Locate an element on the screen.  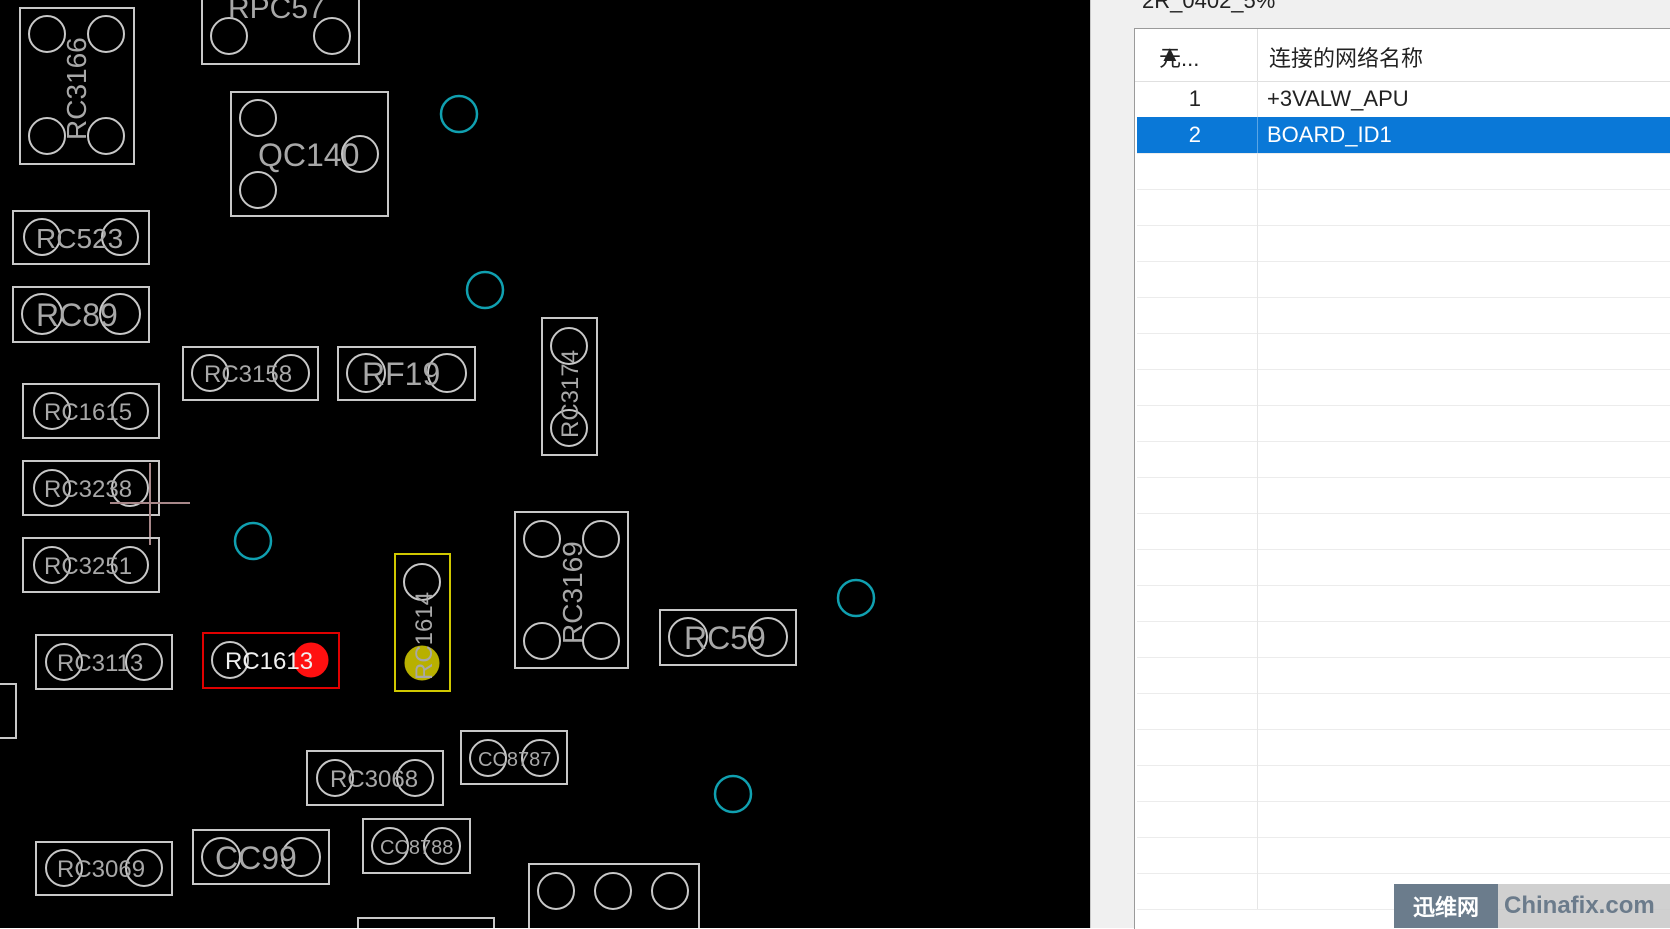
component-label: RC523 is located at coordinates (79, 238).